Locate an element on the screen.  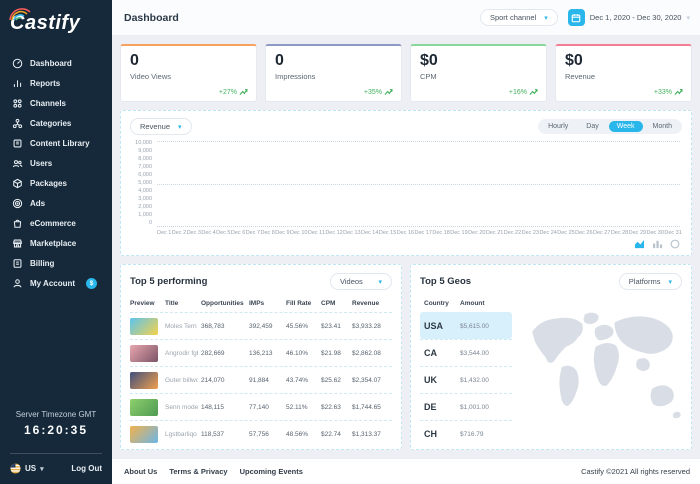
content-library-icon is located at coordinates (17, 143).